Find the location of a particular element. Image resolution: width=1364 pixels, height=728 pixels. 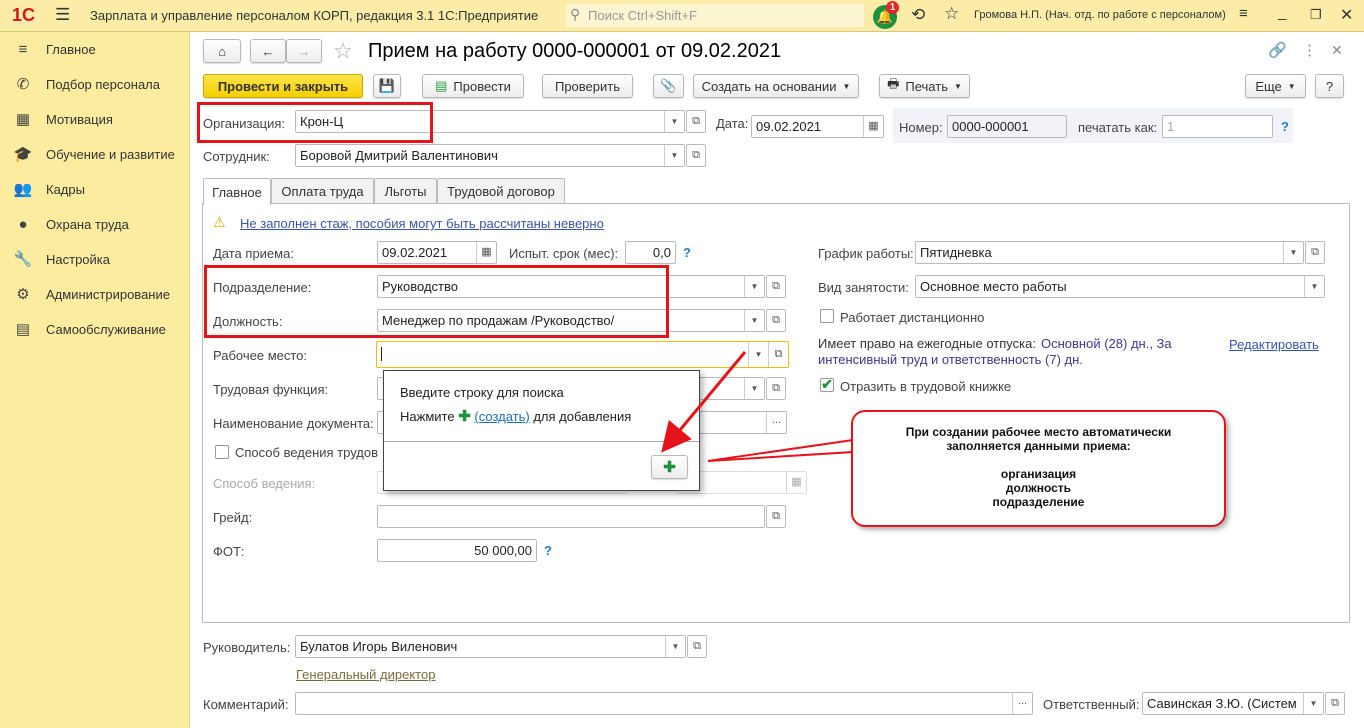

vacation-value-1: Основной (28) дн., За is located at coordinates (1106, 343).